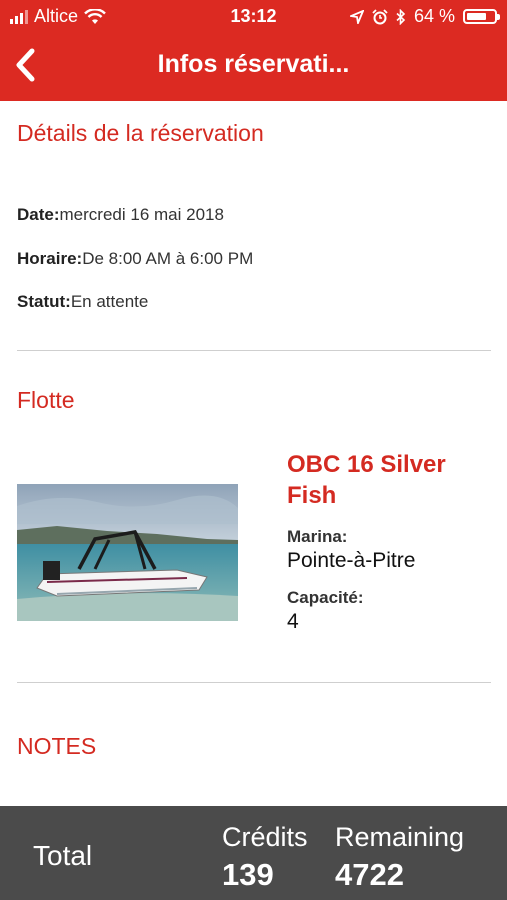 The height and width of the screenshot is (900, 507). What do you see at coordinates (387, 480) in the screenshot?
I see `boat-name: OBC 16 Silver Fish` at bounding box center [387, 480].